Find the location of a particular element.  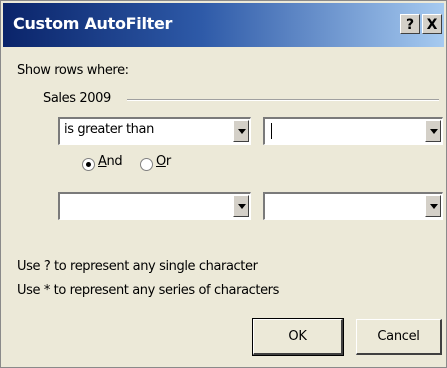

ok-button: OK is located at coordinates (298, 337).